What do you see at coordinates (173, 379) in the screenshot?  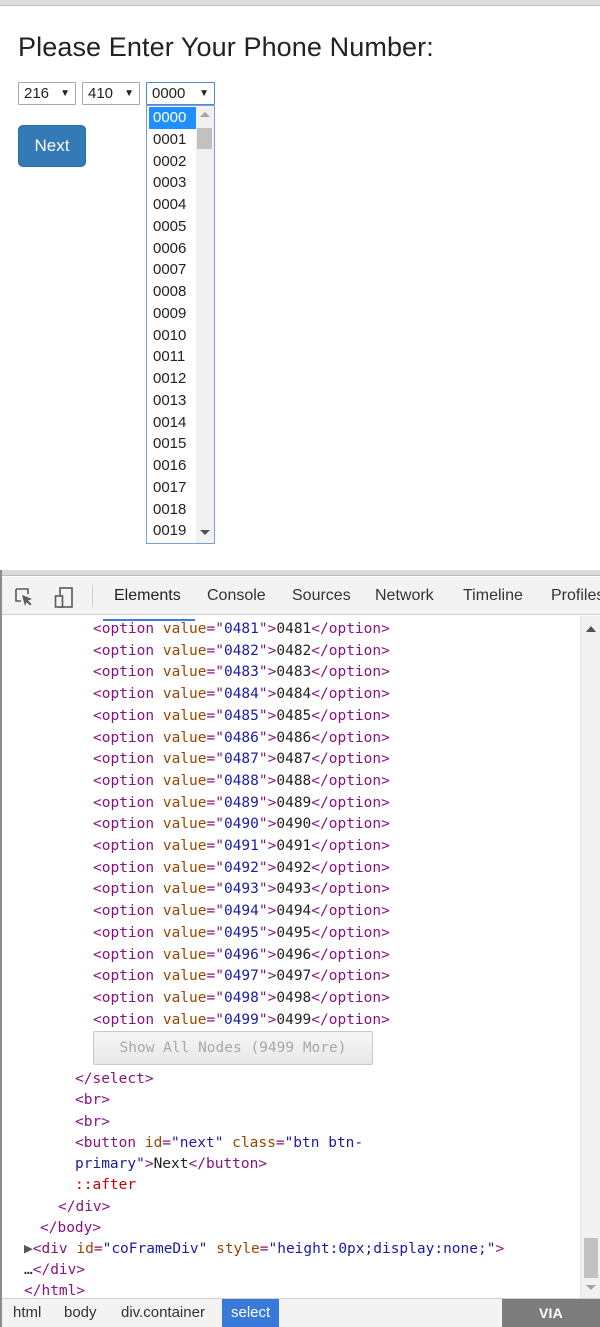 I see `dropdown-option: 0012` at bounding box center [173, 379].